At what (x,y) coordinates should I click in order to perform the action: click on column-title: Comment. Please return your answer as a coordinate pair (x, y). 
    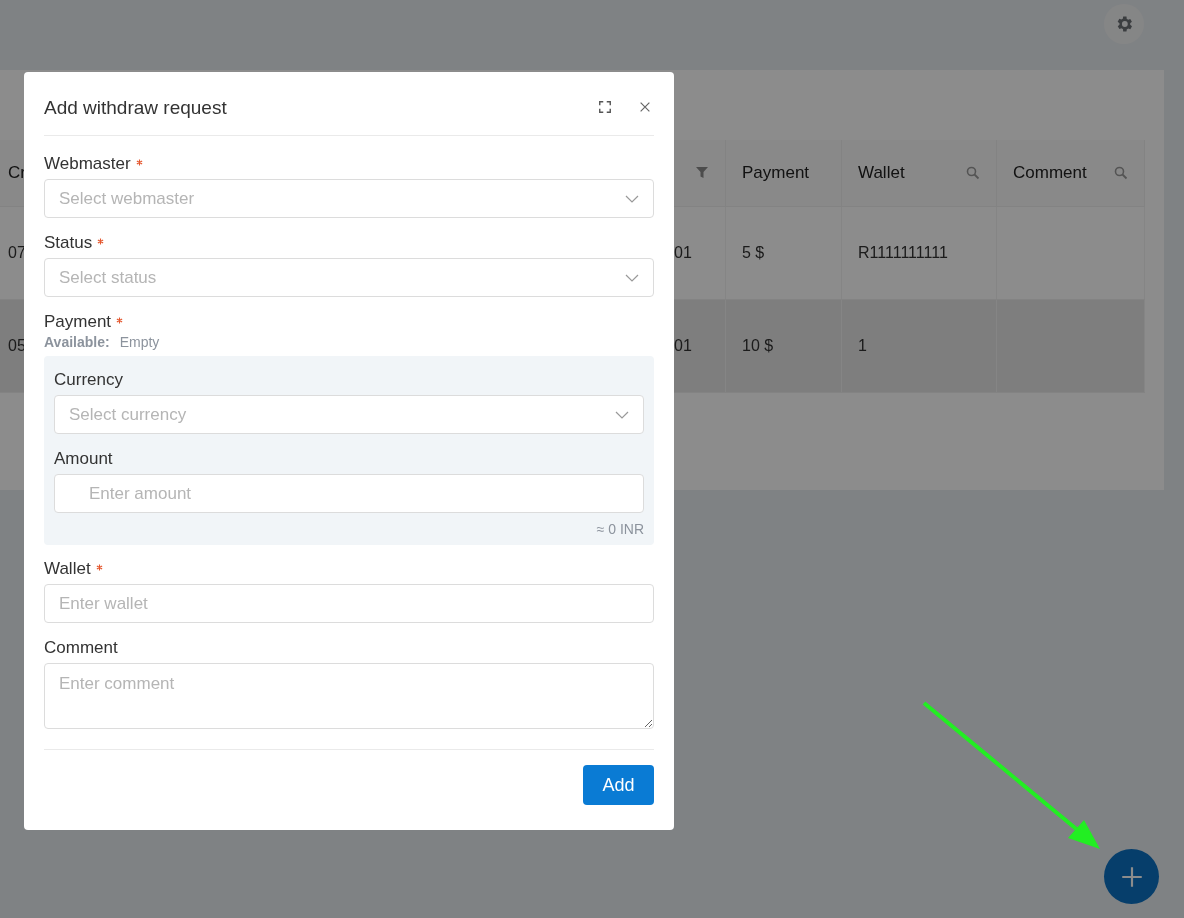
    Looking at the image, I should click on (1050, 173).